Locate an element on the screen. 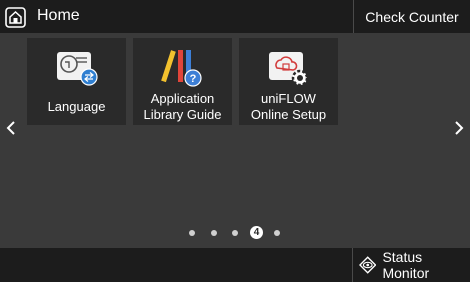  chevron-left-icon is located at coordinates (11, 128).